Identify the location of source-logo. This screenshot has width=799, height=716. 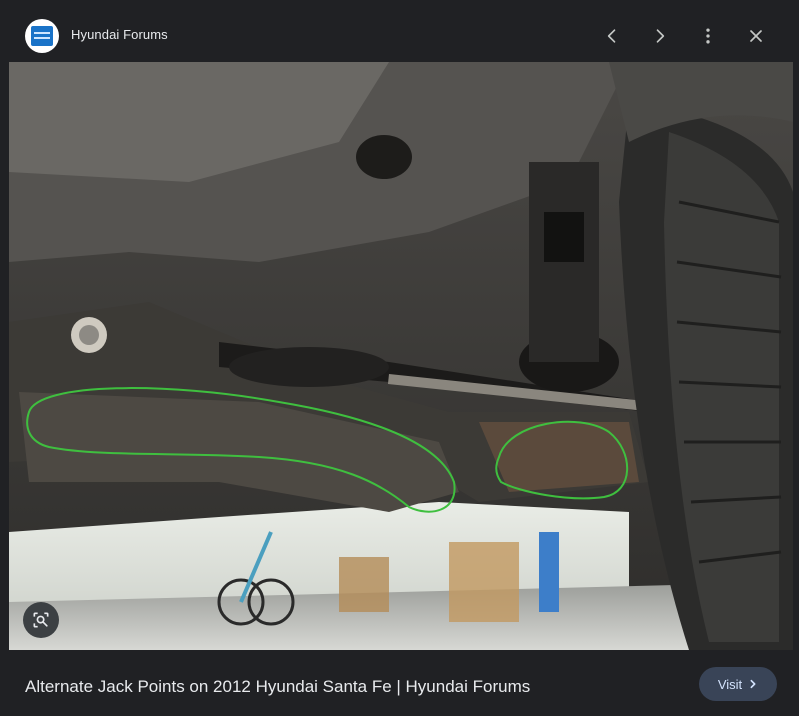
(42, 36).